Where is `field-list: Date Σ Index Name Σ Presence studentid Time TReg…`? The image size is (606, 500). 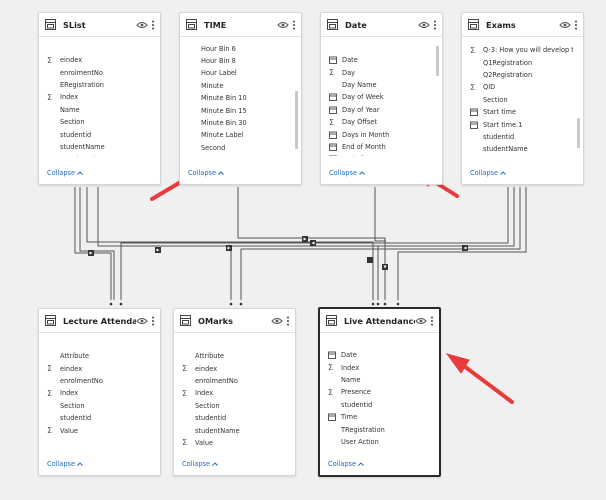 field-list: Date Σ Index Name Σ Presence studentid Time TReg… is located at coordinates (374, 390).